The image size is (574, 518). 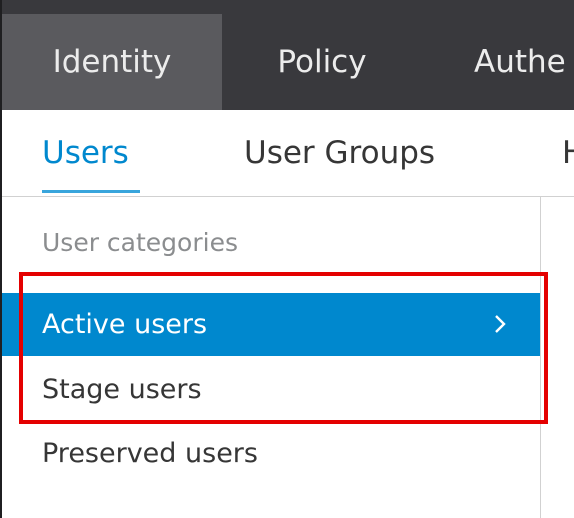 I want to click on sidebar-item-stage-users: Stage users, so click(x=271, y=389).